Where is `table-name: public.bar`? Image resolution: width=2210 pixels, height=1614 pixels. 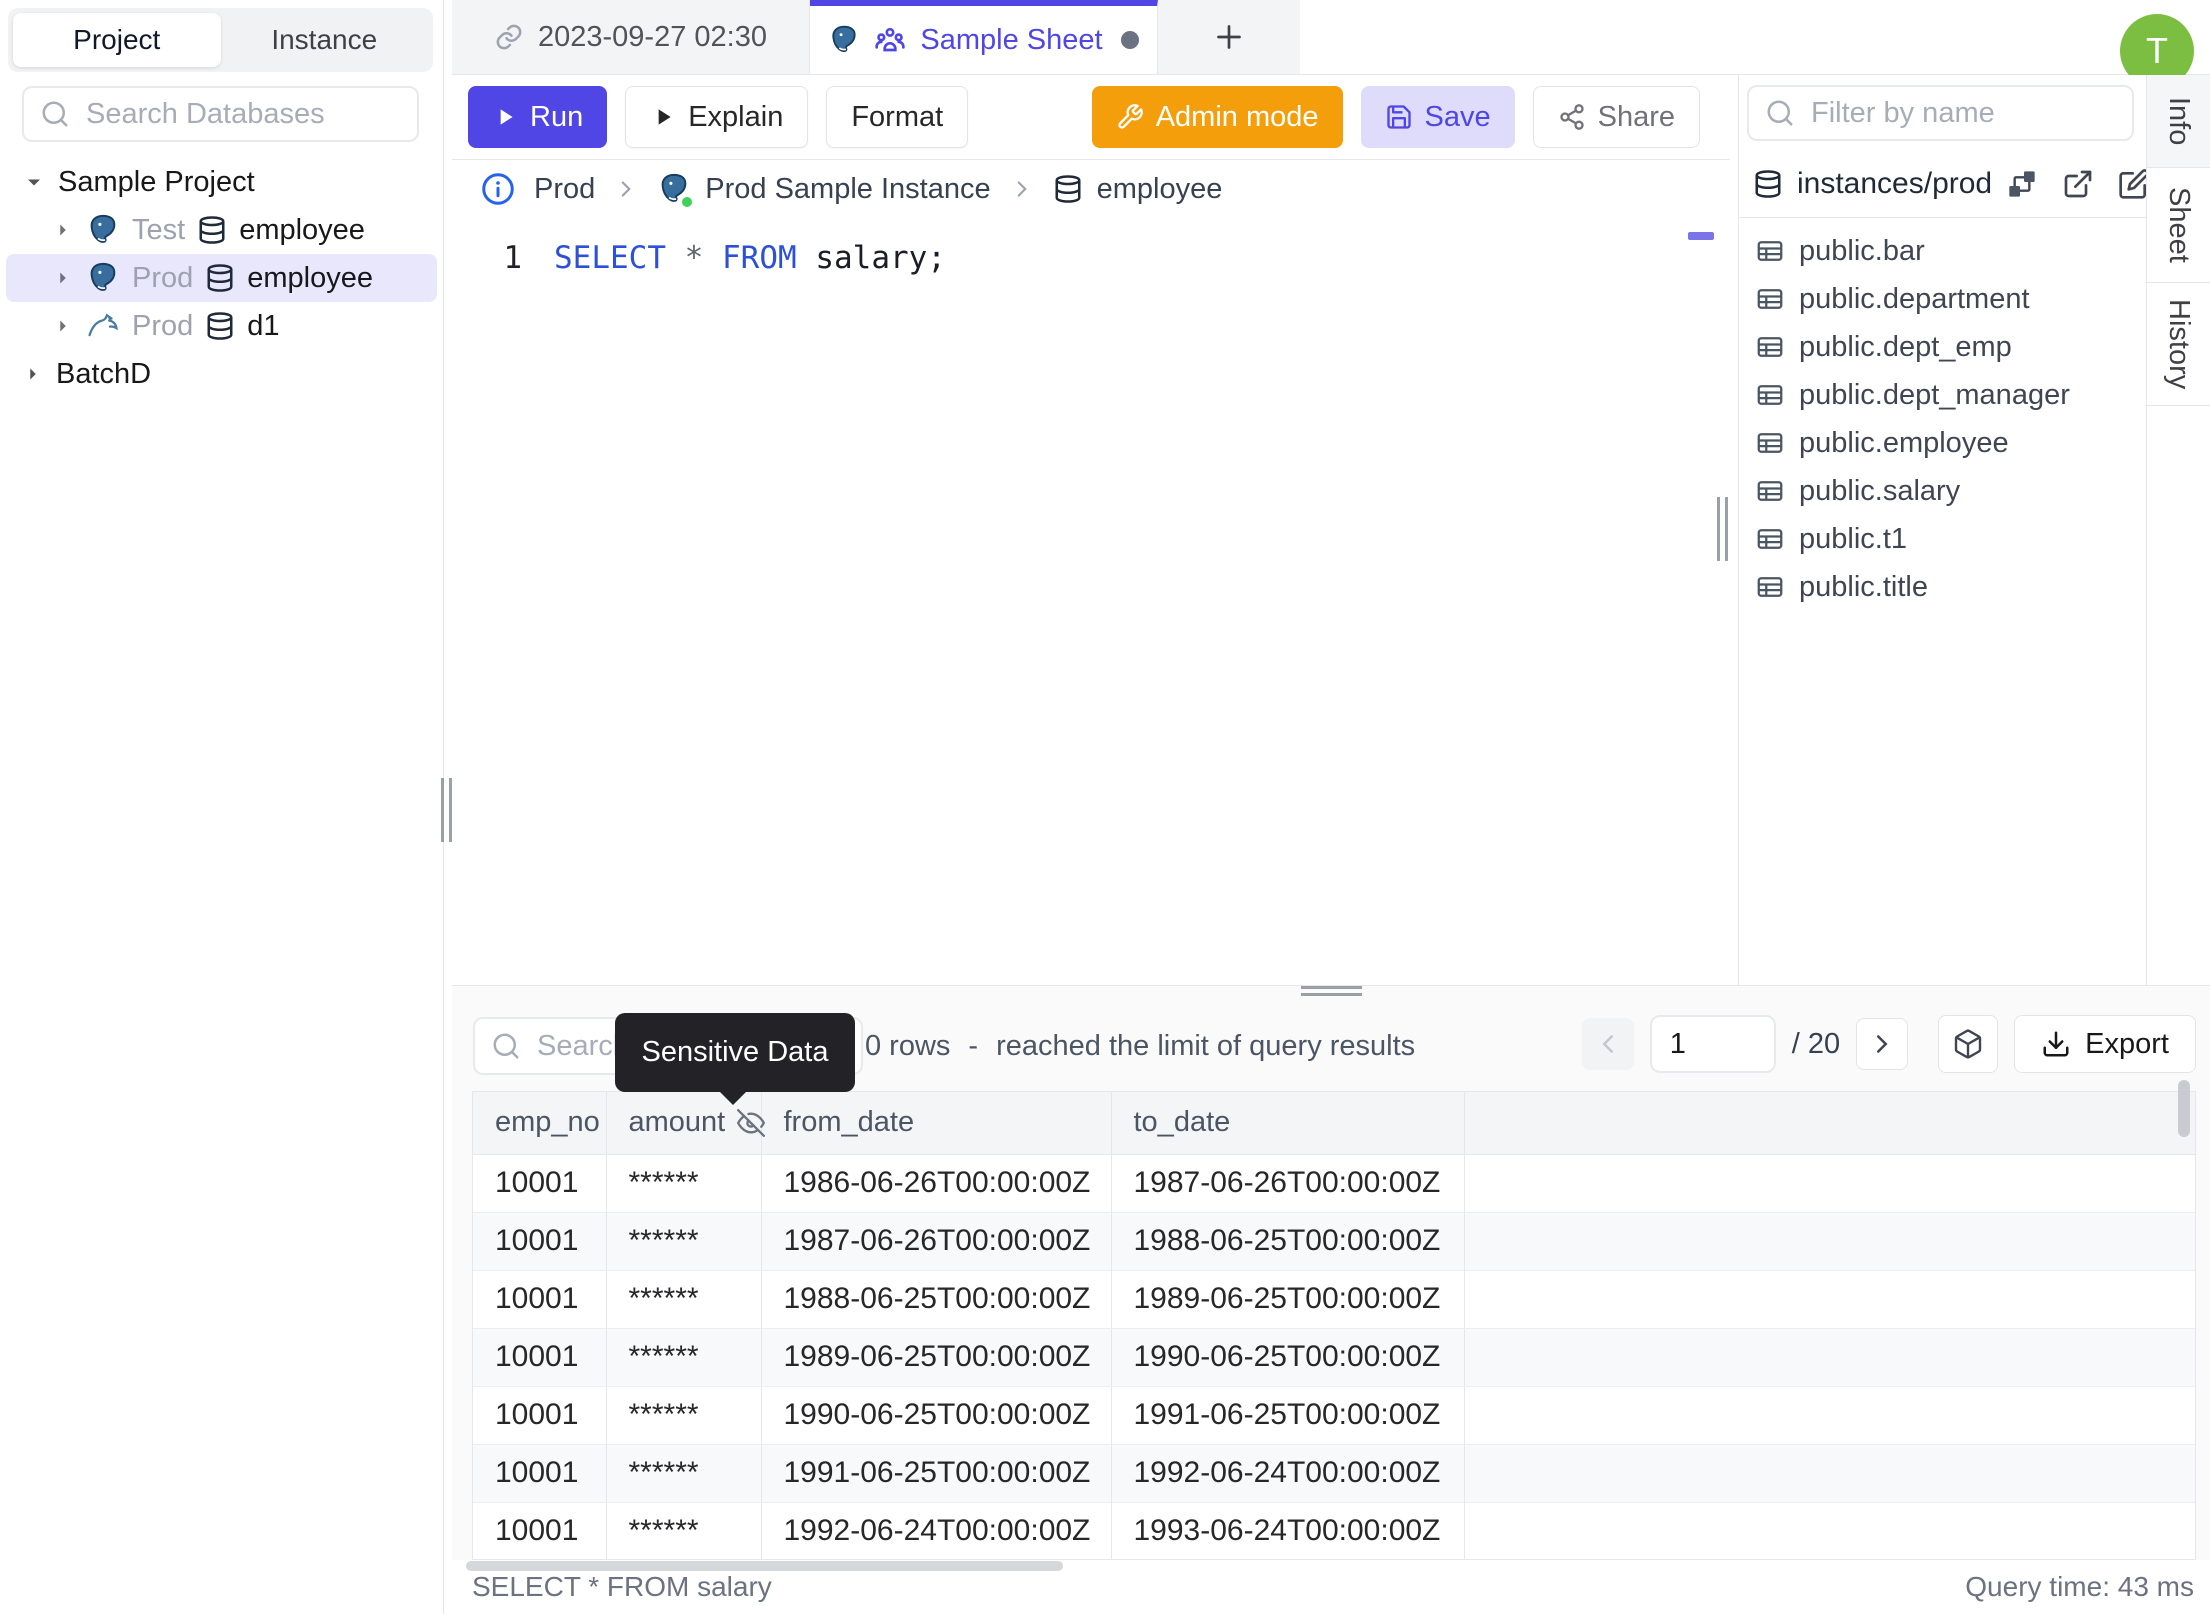
table-name: public.bar is located at coordinates (1862, 250).